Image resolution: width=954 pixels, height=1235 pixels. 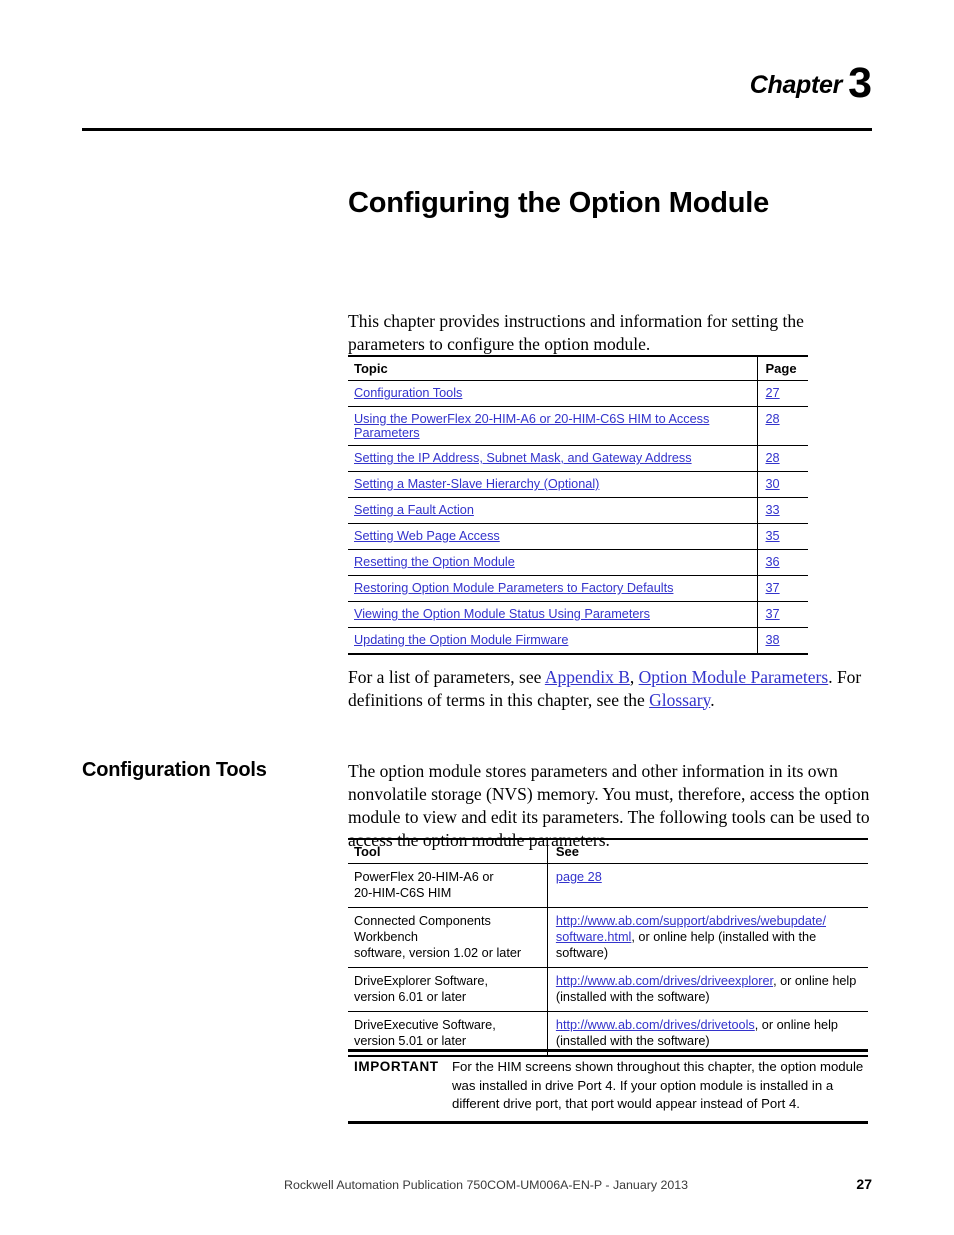 I want to click on page-cell: 36, so click(x=782, y=562).